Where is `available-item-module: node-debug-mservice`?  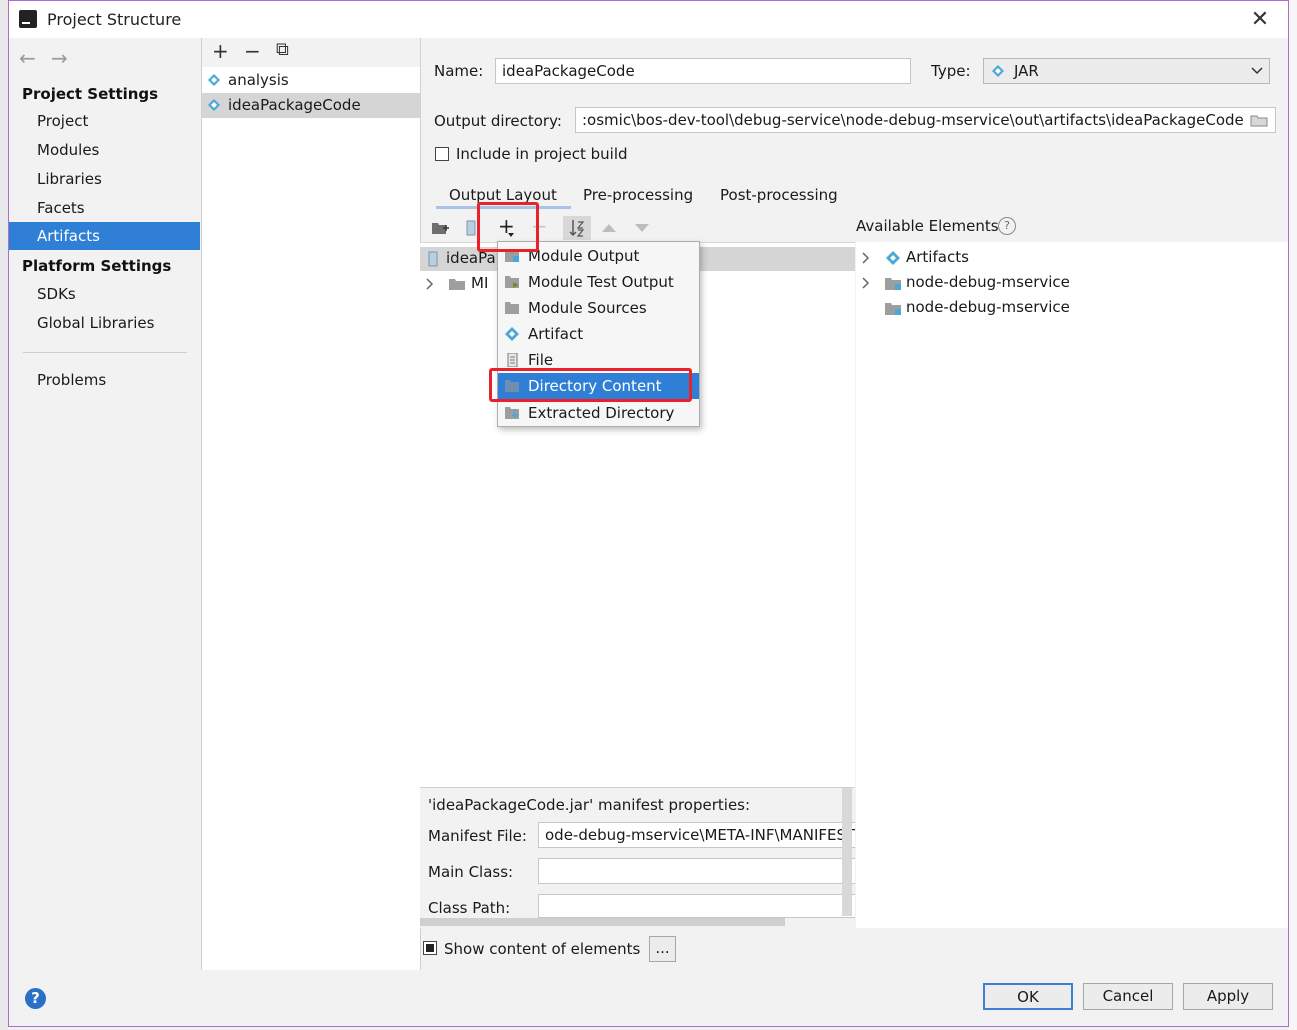
available-item-module: node-debug-mservice is located at coordinates (1072, 282).